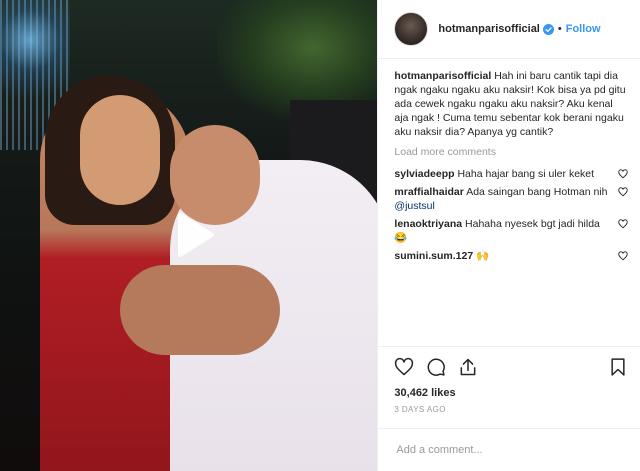 The width and height of the screenshot is (640, 471). Describe the element at coordinates (618, 367) in the screenshot. I see `bookmark-icon` at that location.